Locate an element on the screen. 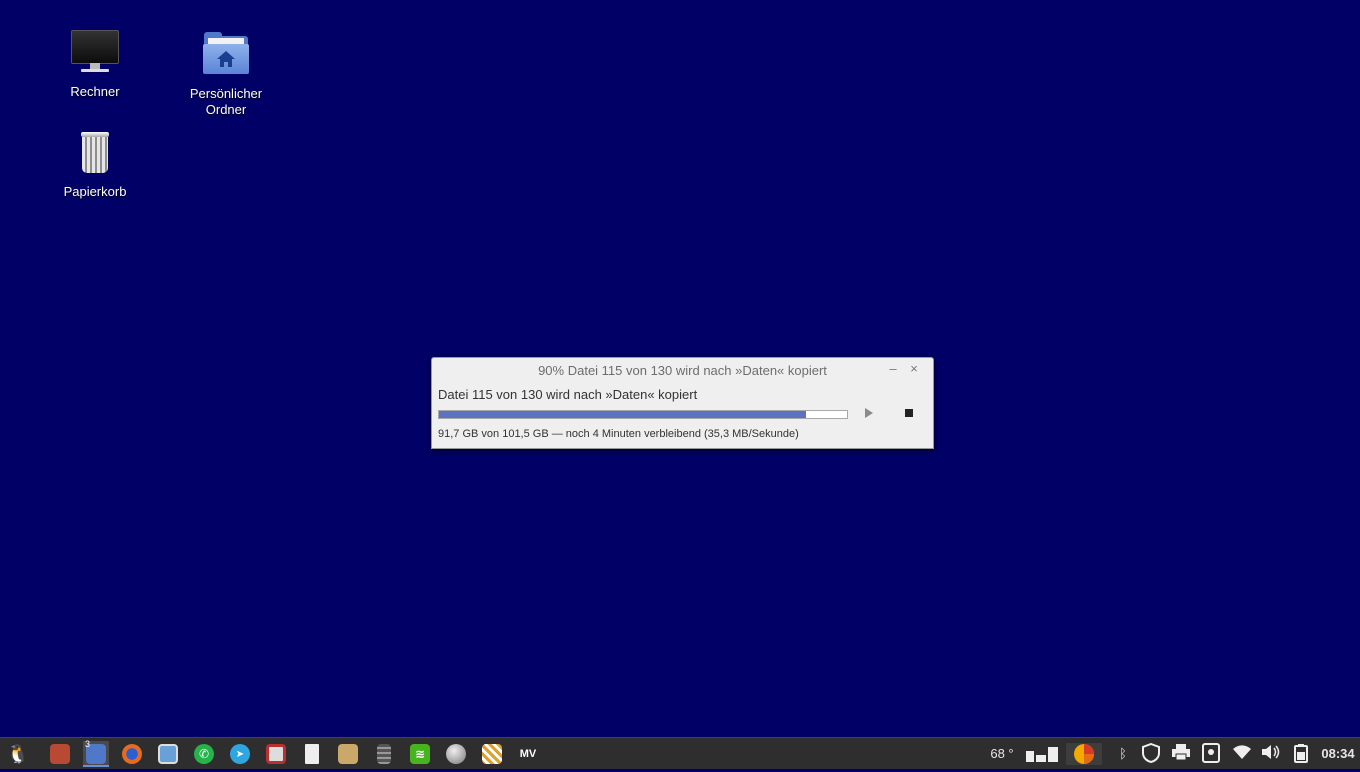  desktop-icon-label: Persönlicher Ordner is located at coordinates (226, 101).